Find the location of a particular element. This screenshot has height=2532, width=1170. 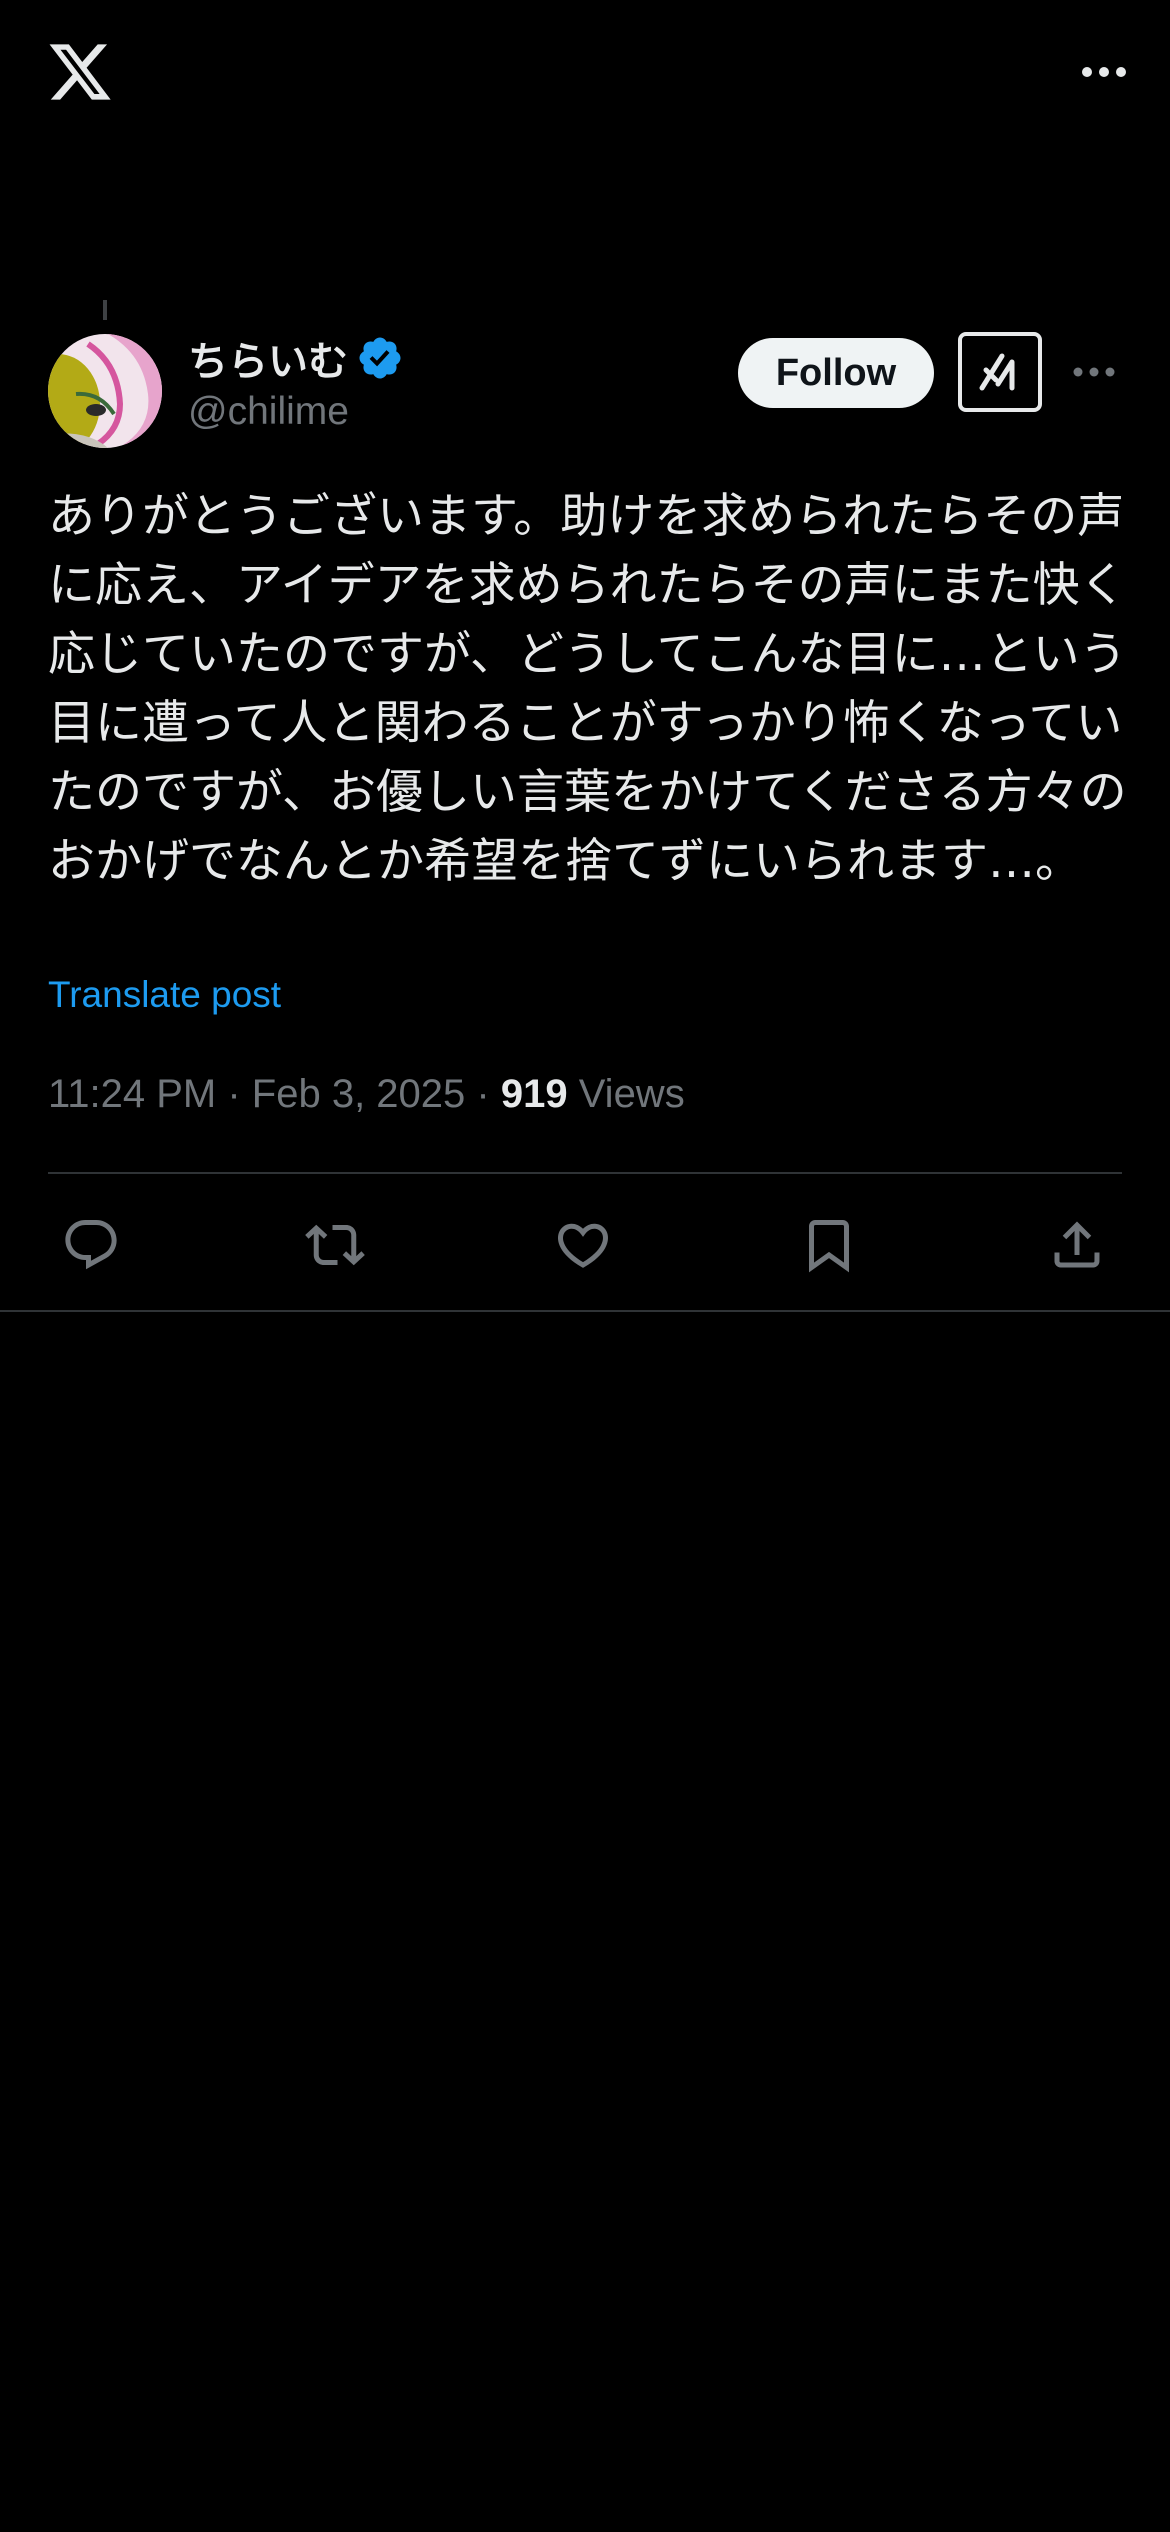

author-display-name: ちらいむ is located at coordinates (268, 358).